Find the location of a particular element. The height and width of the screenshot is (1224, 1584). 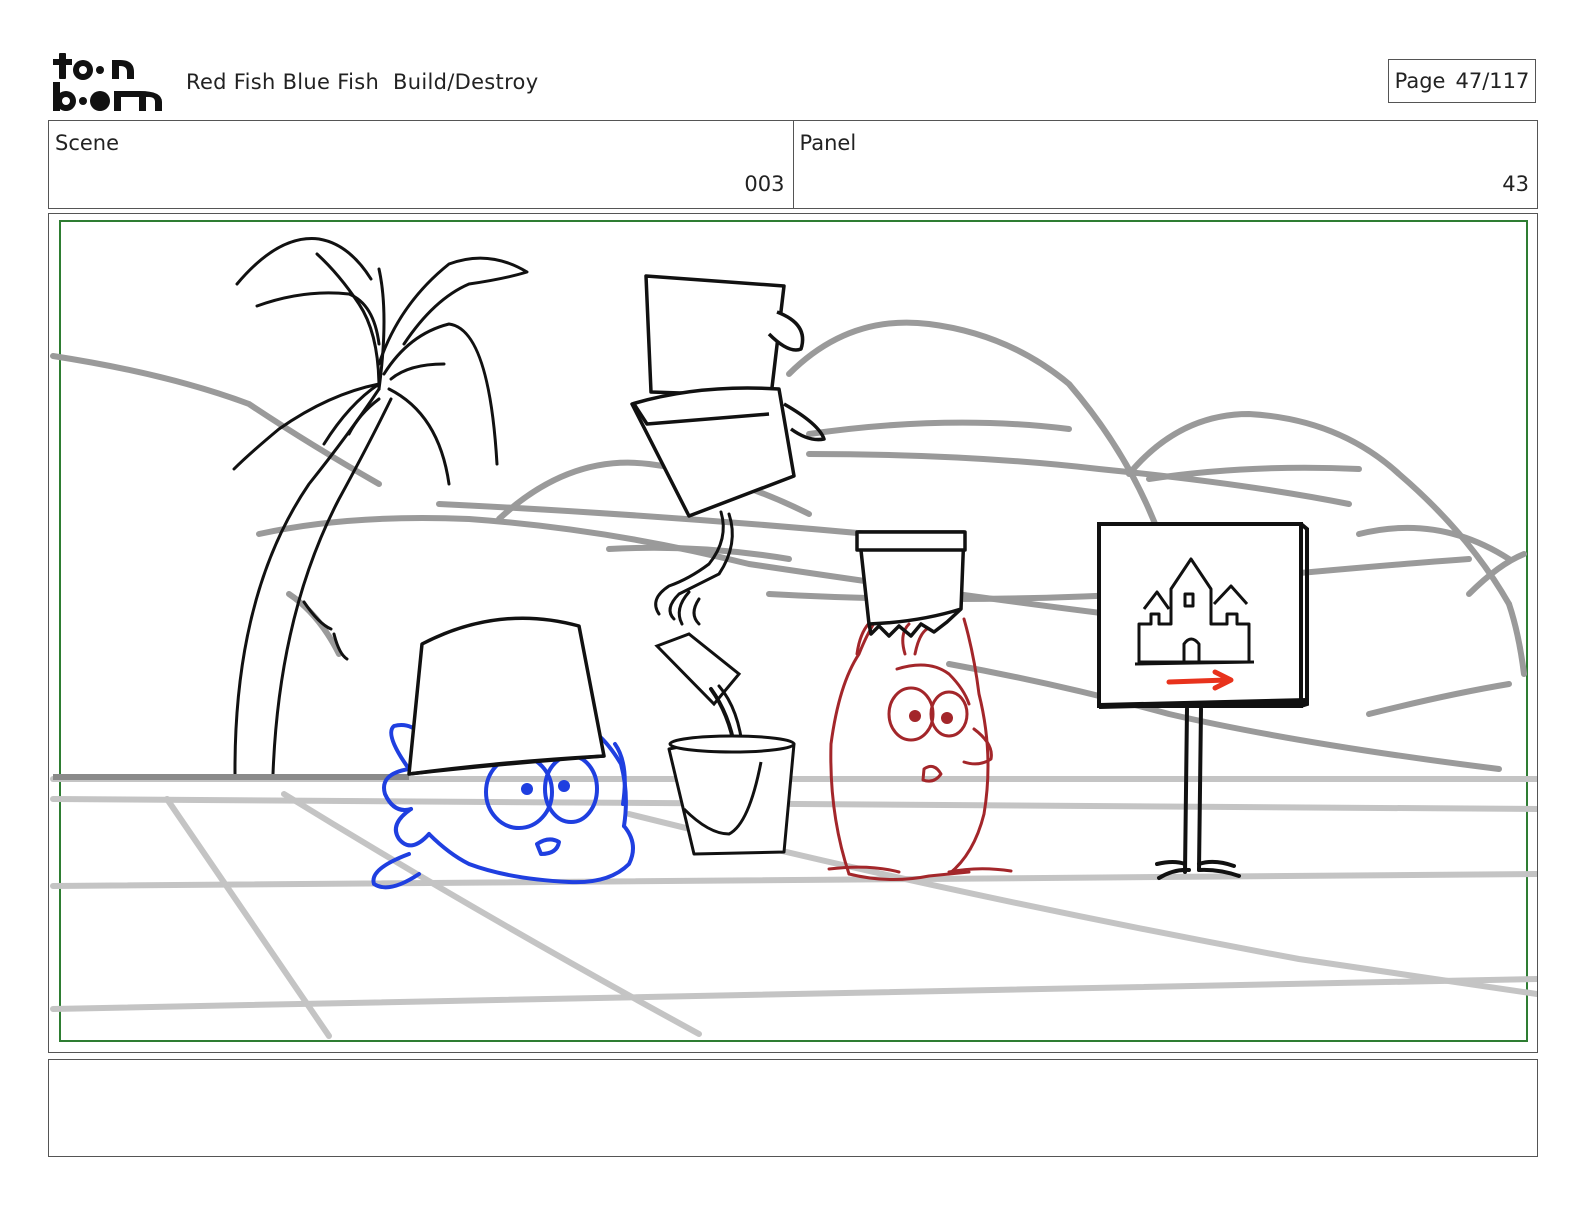

scene-panel-info: Scene 003 Panel 43 is located at coordinates (793, 164).